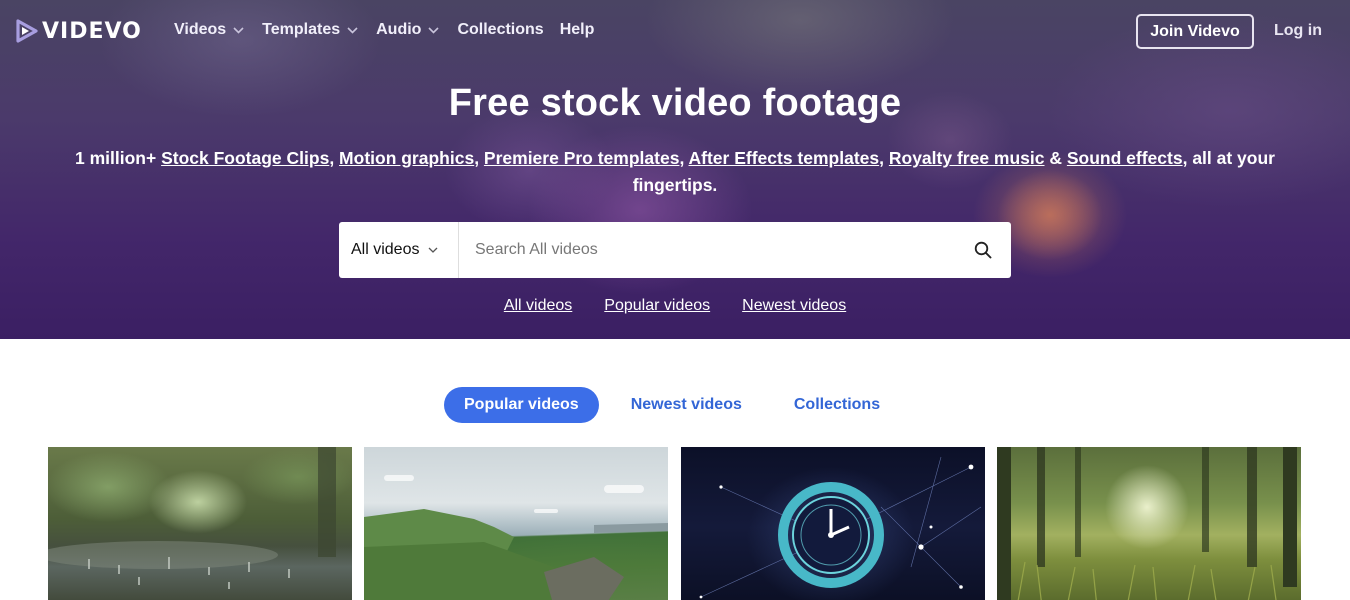  I want to click on logo: VIDEVO, so click(79, 31).